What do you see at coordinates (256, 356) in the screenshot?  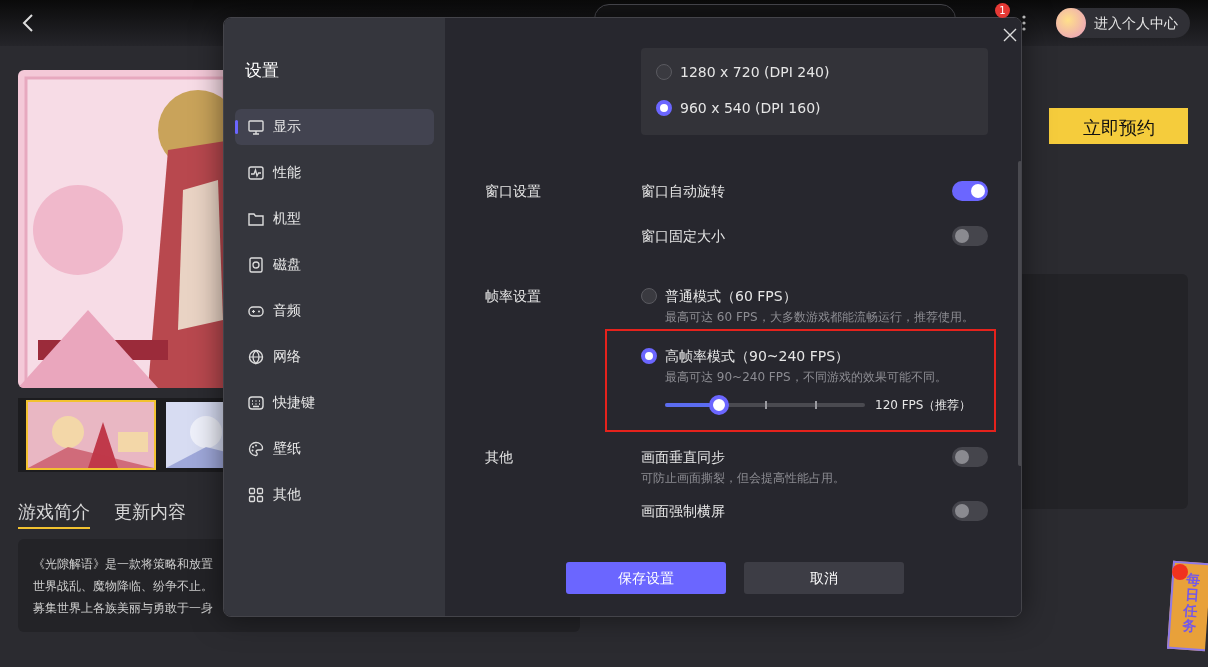 I see `globe-icon` at bounding box center [256, 356].